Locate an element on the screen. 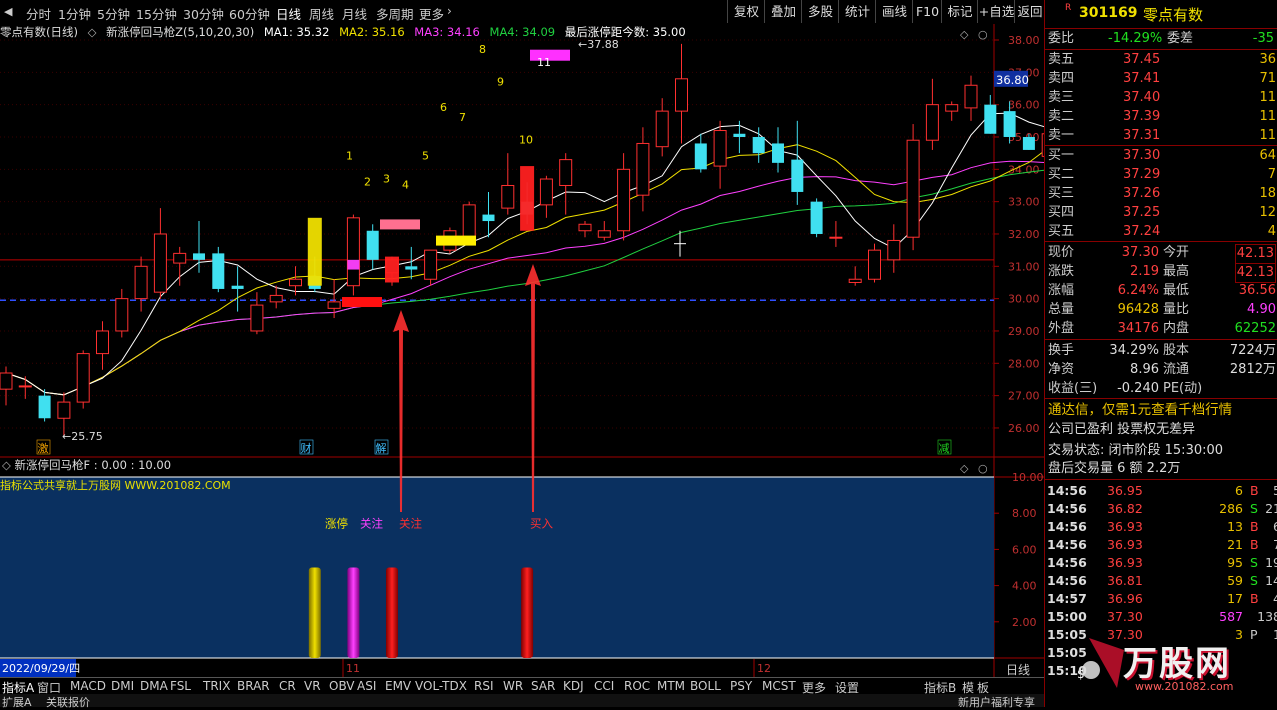 This screenshot has width=1277, height=710. tick-time: 14:57 is located at coordinates (1067, 598).